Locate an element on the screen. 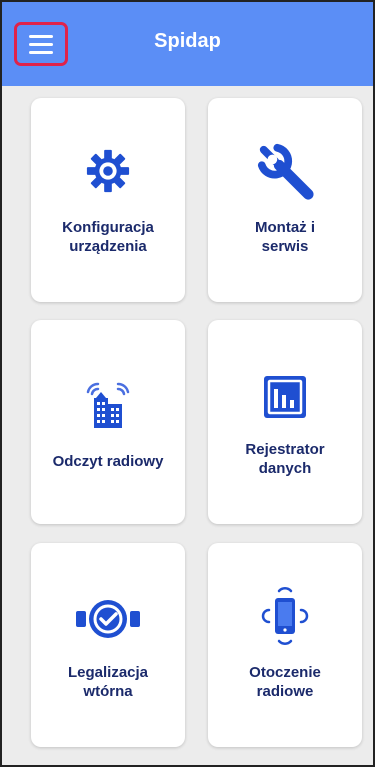 Image resolution: width=375 pixels, height=767 pixels. tile-label: Odczyt radiowy is located at coordinates (108, 461).